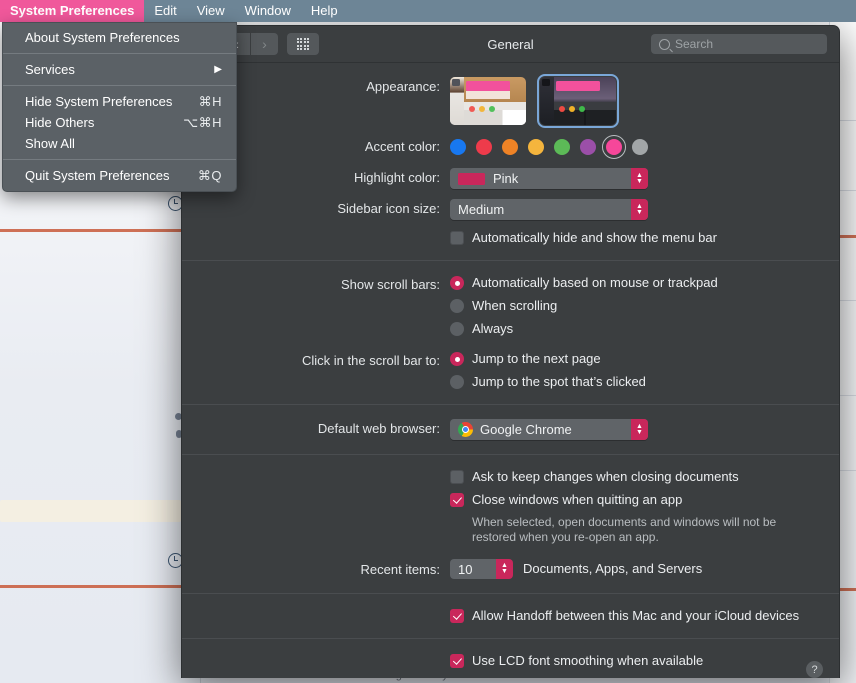 This screenshot has width=856, height=683. I want to click on recent-items-stepper: 10 ▲ ▼ Documents, Apps, and Servers, so click(633, 569).